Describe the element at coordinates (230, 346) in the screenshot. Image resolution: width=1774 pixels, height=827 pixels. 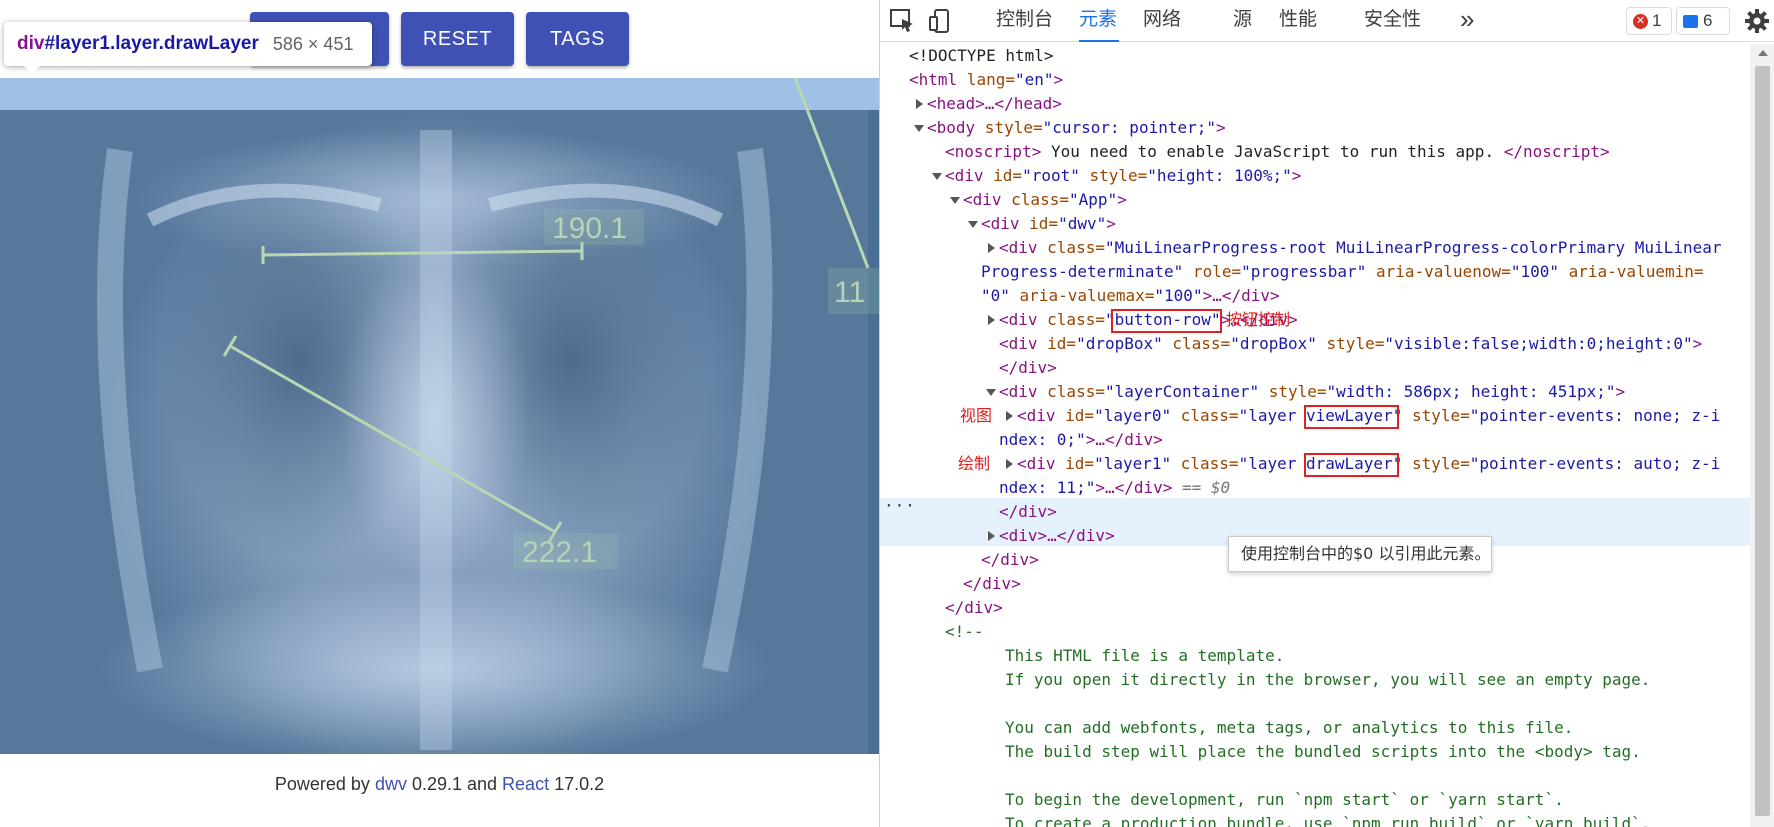
I see `ruler-tick` at that location.